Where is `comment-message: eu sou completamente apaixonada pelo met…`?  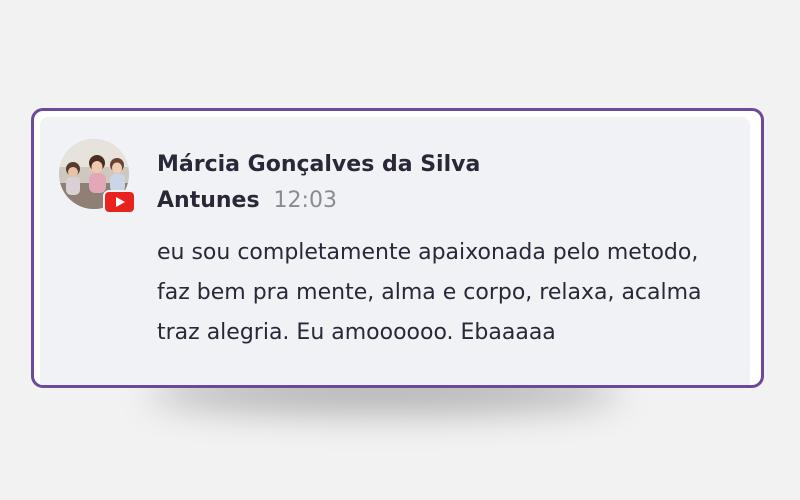
comment-message: eu sou completamente apaixonada pelo met… is located at coordinates (429, 292).